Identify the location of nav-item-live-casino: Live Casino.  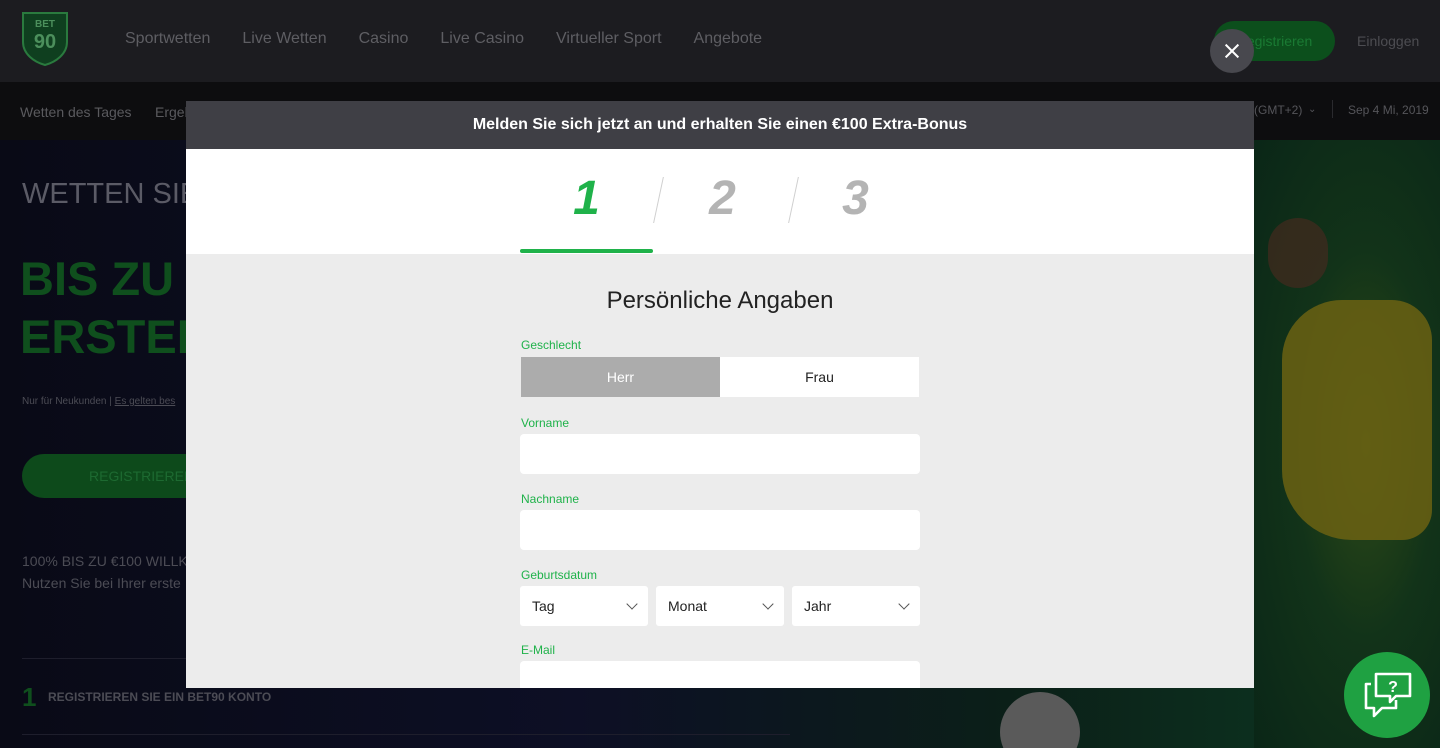
(482, 39).